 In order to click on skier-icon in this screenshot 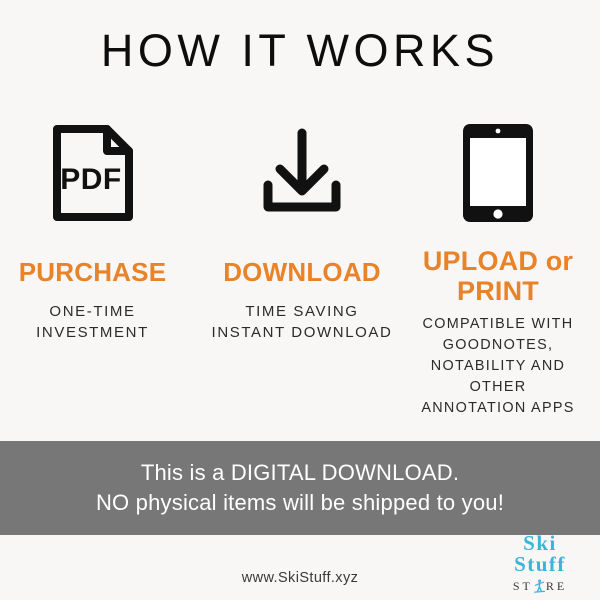, I will do `click(539, 586)`.